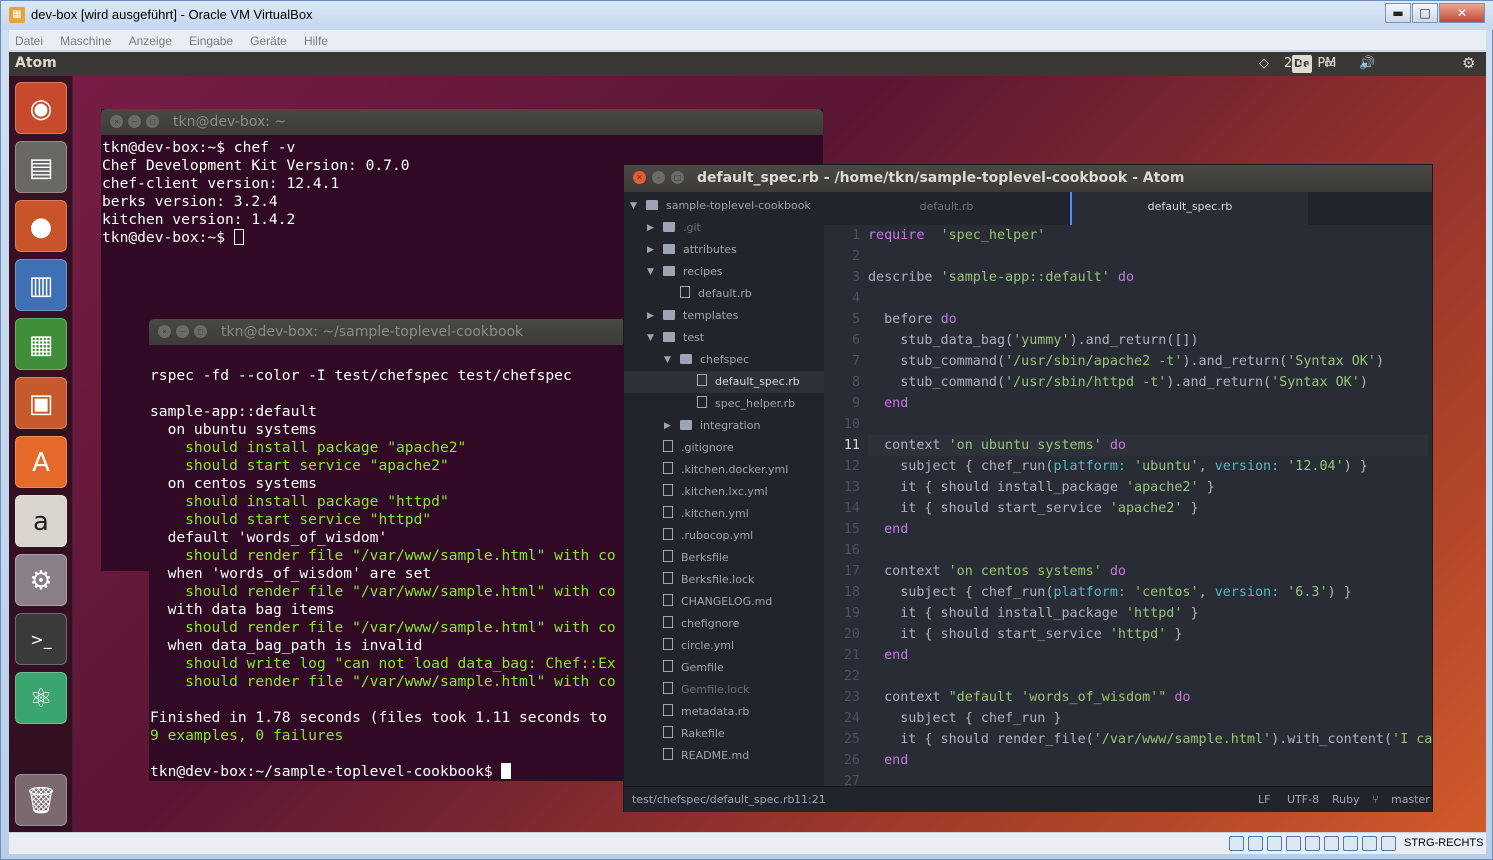 This screenshot has height=860, width=1493. What do you see at coordinates (724, 470) in the screenshot?
I see `tree-file-item: .kitchen.docker.yml` at bounding box center [724, 470].